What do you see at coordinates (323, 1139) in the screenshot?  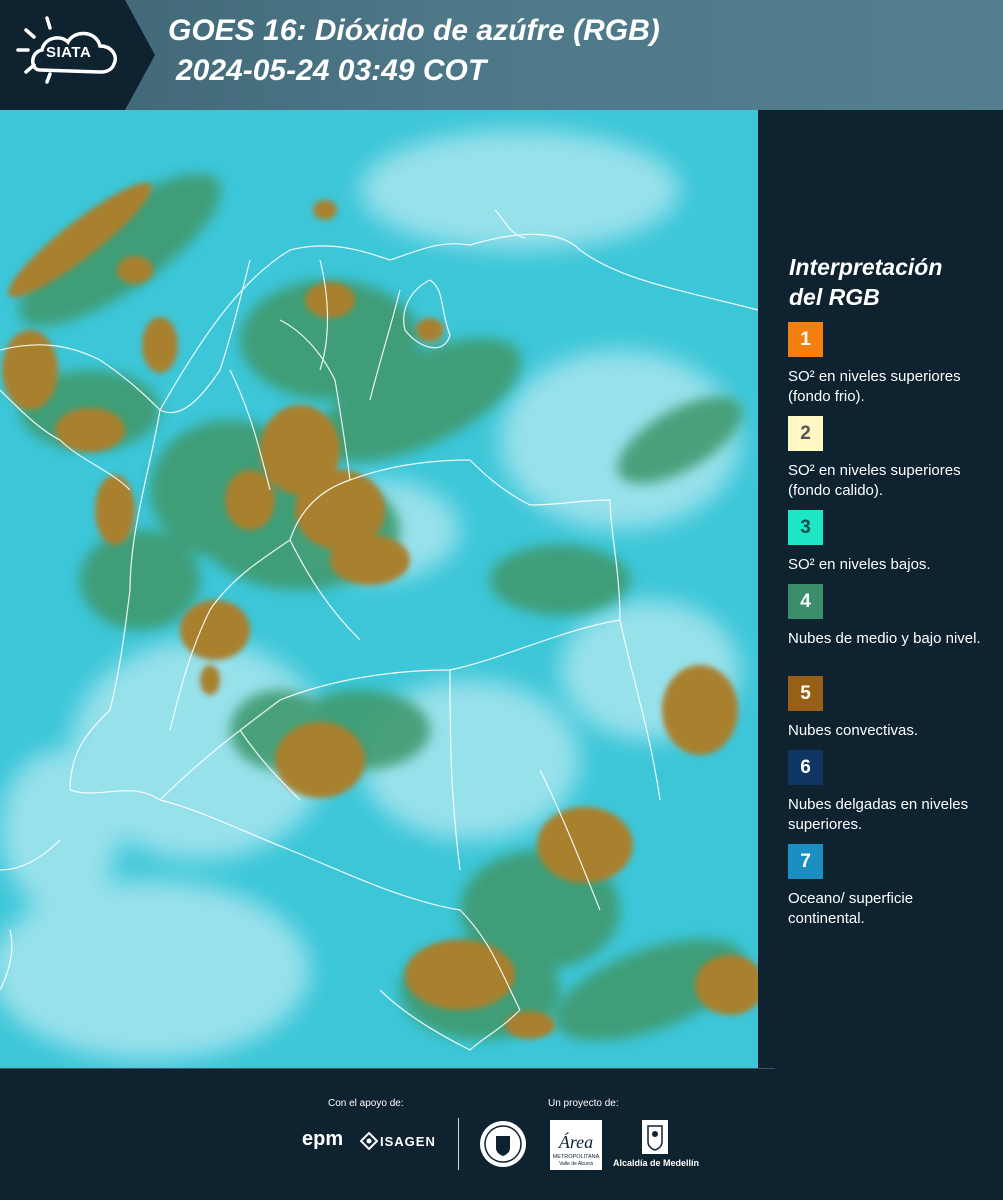 I see `epm-logo: epm` at bounding box center [323, 1139].